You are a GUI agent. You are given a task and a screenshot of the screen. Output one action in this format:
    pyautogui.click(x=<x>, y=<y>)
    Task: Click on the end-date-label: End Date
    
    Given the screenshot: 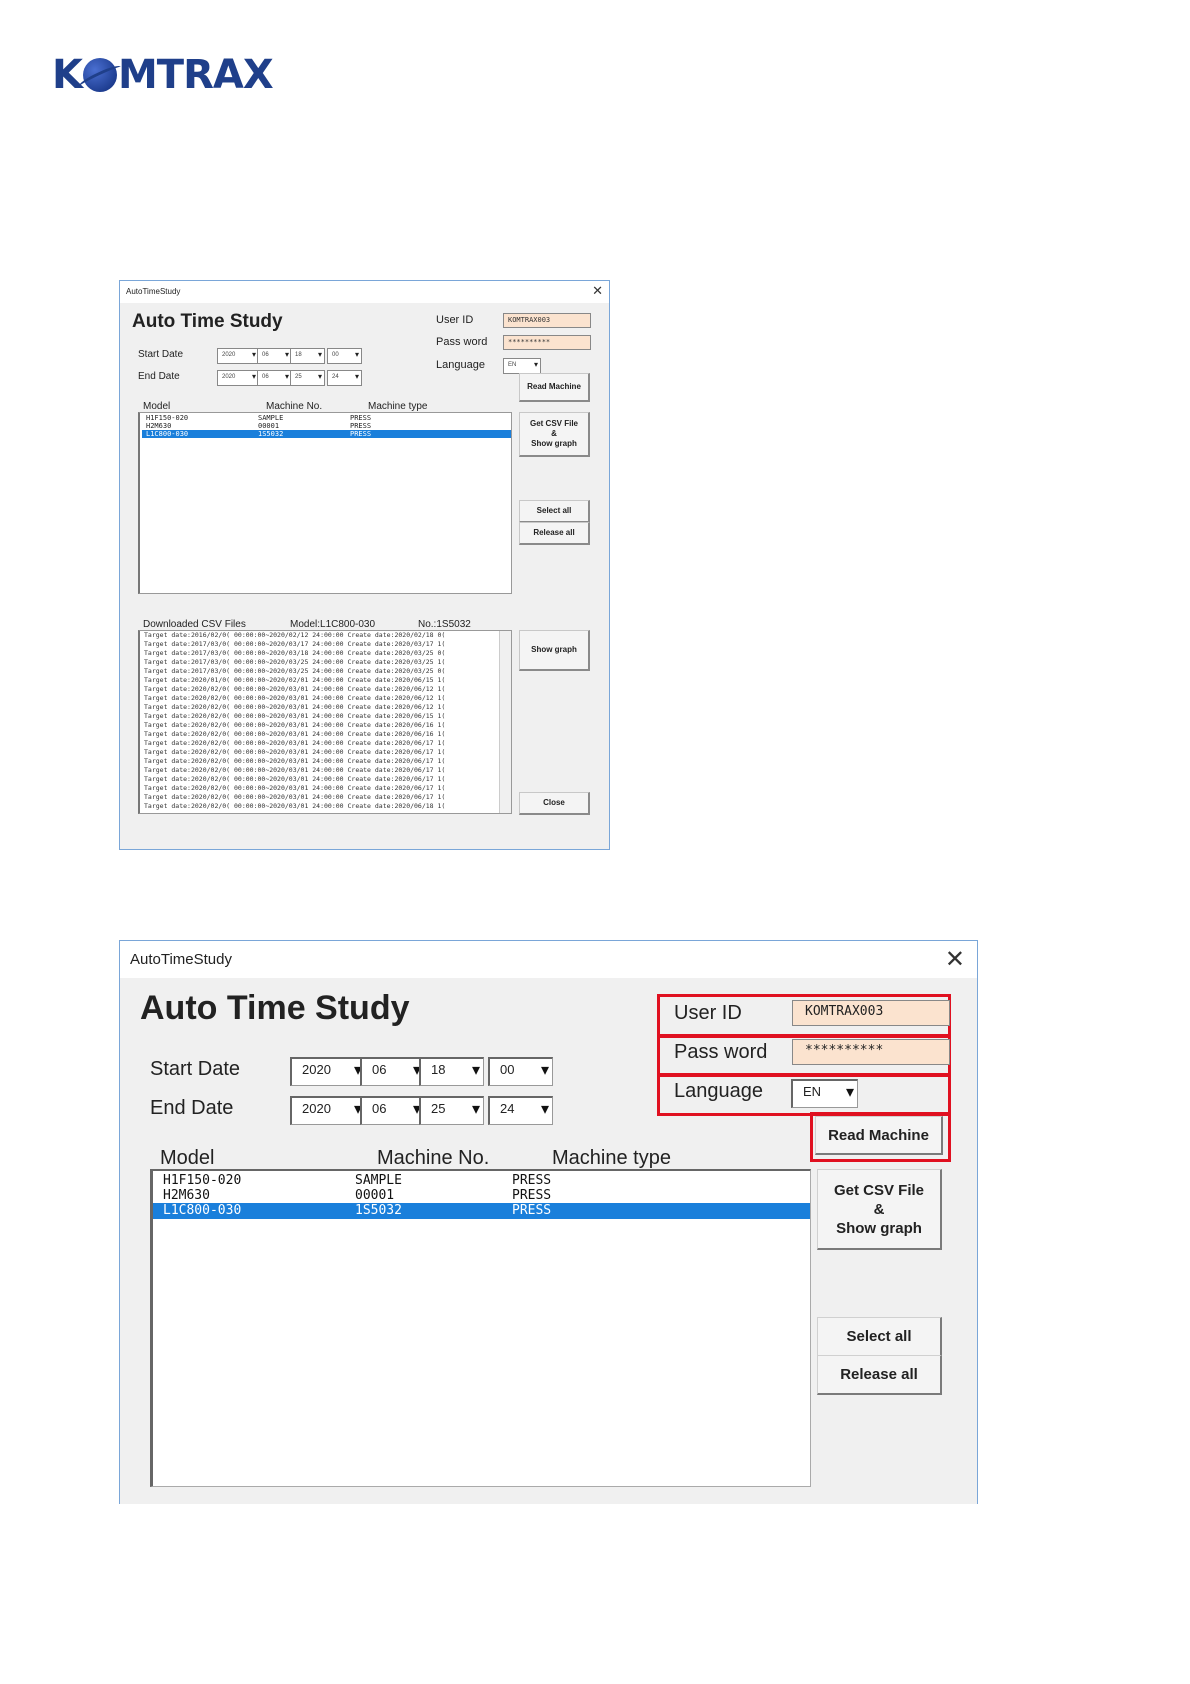 What is the action you would take?
    pyautogui.click(x=192, y=1108)
    